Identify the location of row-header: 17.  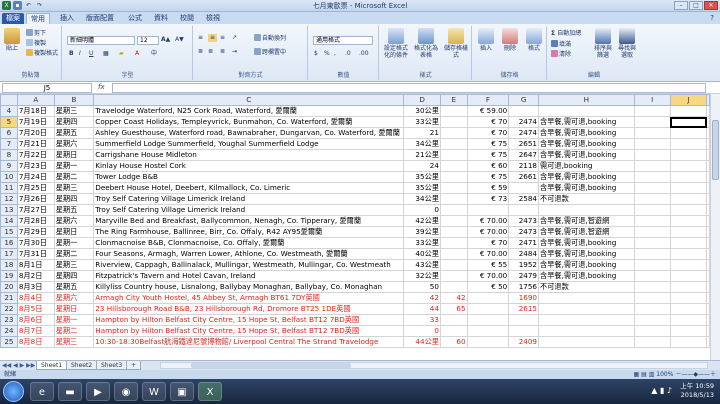
(9, 254).